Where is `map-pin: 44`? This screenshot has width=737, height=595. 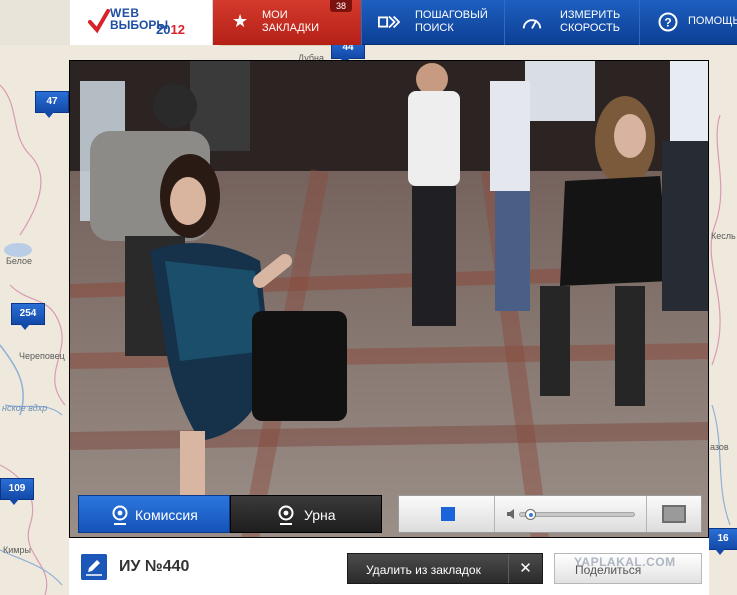 map-pin: 44 is located at coordinates (348, 54).